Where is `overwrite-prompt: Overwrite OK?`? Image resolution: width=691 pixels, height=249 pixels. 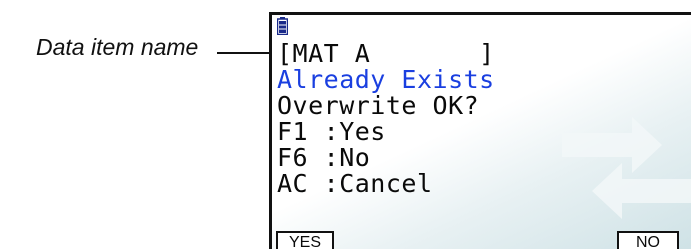 overwrite-prompt: Overwrite OK? is located at coordinates (378, 105).